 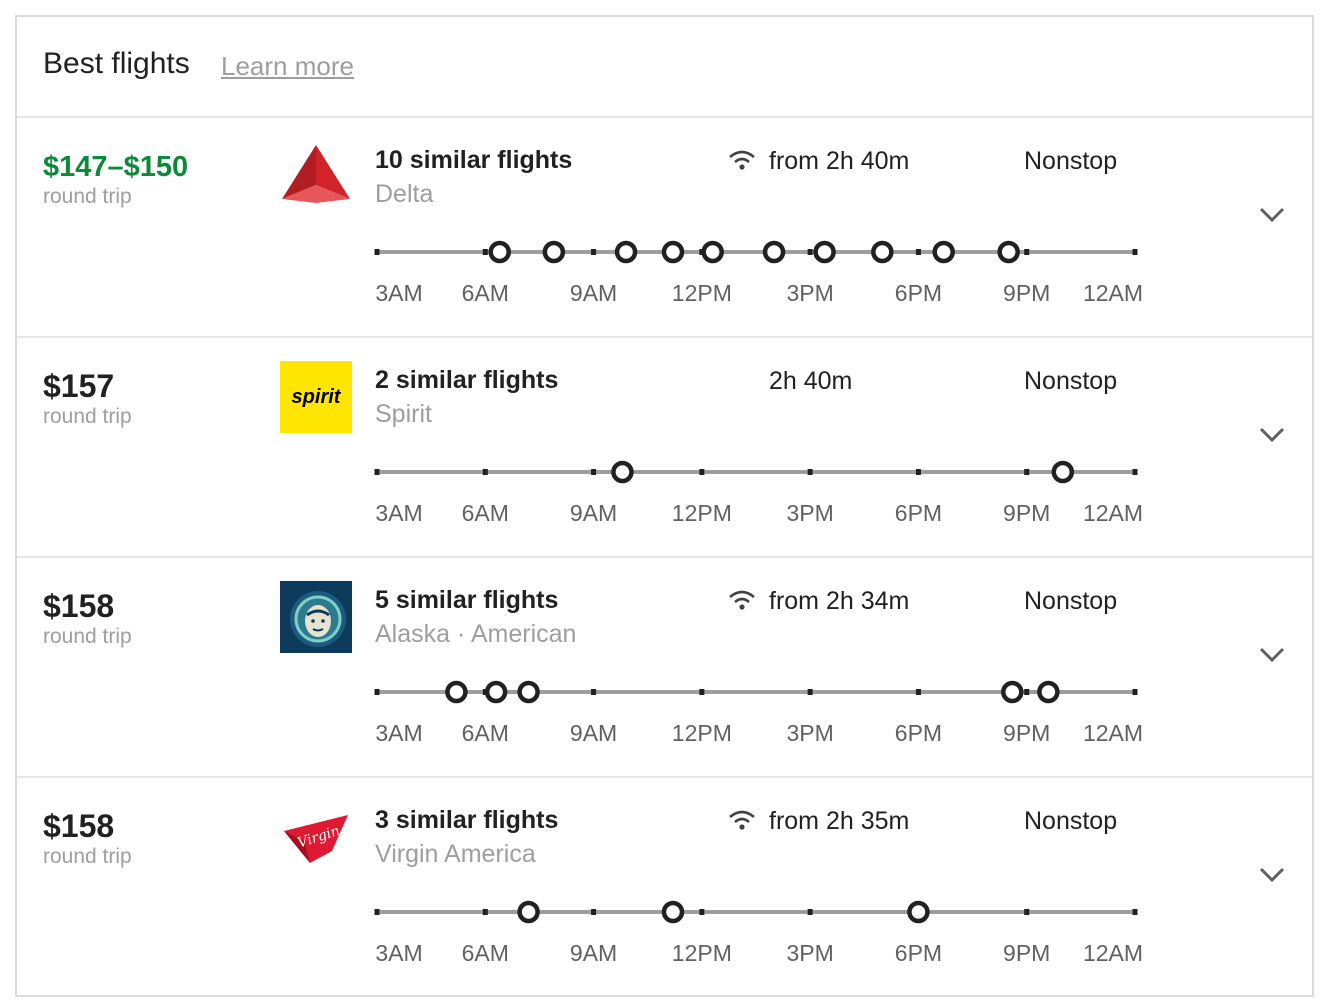 I want to click on price: $147–$150, so click(x=116, y=167).